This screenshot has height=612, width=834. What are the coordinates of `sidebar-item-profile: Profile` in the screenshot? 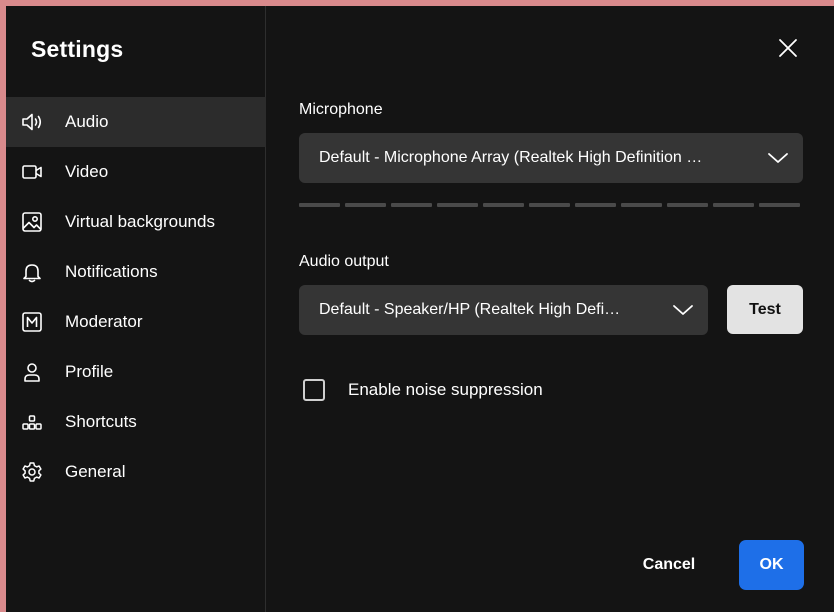 It's located at (136, 372).